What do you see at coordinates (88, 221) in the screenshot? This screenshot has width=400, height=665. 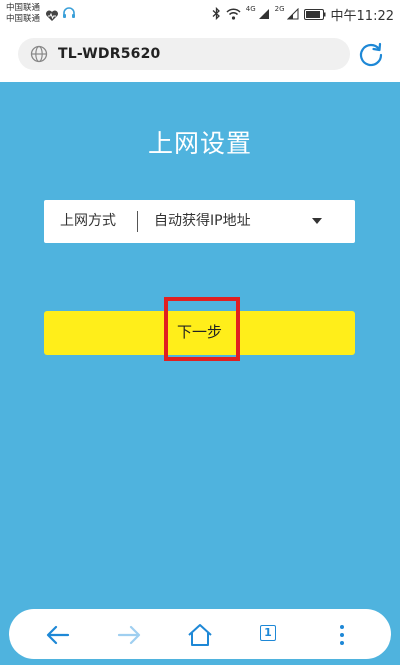 I see `connection-type-label: 上网方式` at bounding box center [88, 221].